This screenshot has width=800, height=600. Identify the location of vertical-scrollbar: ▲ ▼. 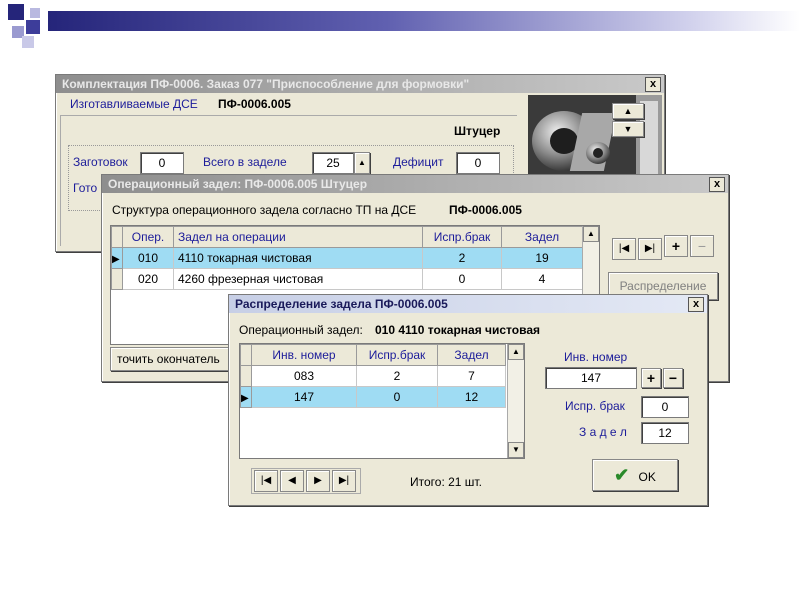
(515, 401).